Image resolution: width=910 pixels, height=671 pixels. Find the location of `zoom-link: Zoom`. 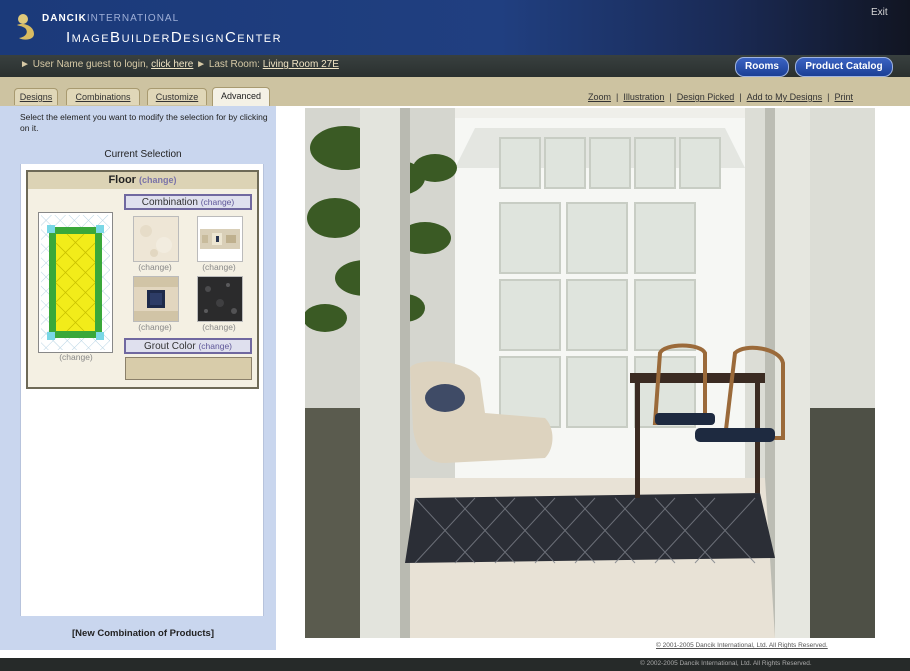

zoom-link: Zoom is located at coordinates (599, 97).